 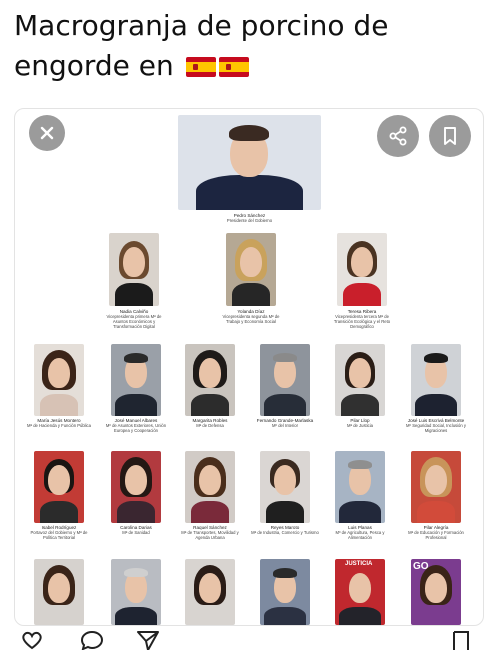 I want to click on comment-icon, so click(x=92, y=640).